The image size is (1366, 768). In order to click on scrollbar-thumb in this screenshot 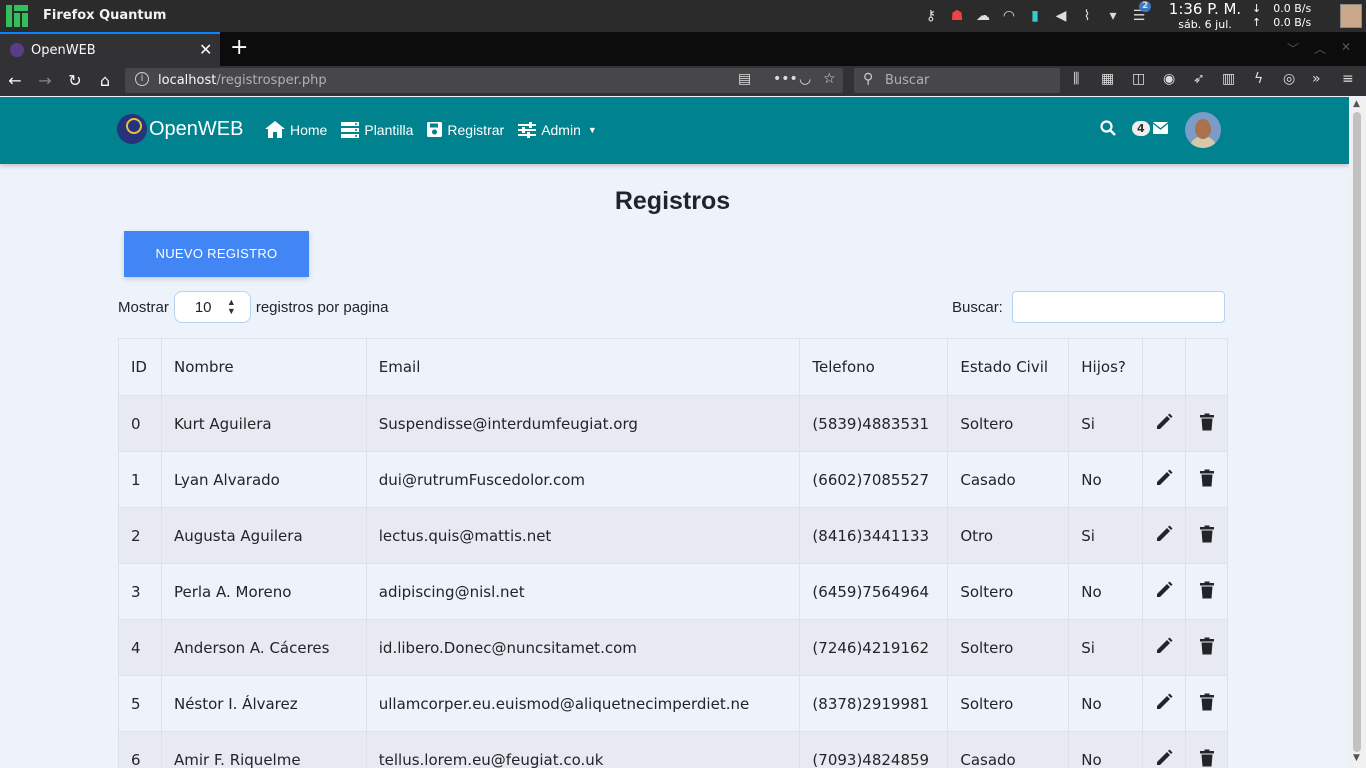, I will do `click(1357, 432)`.